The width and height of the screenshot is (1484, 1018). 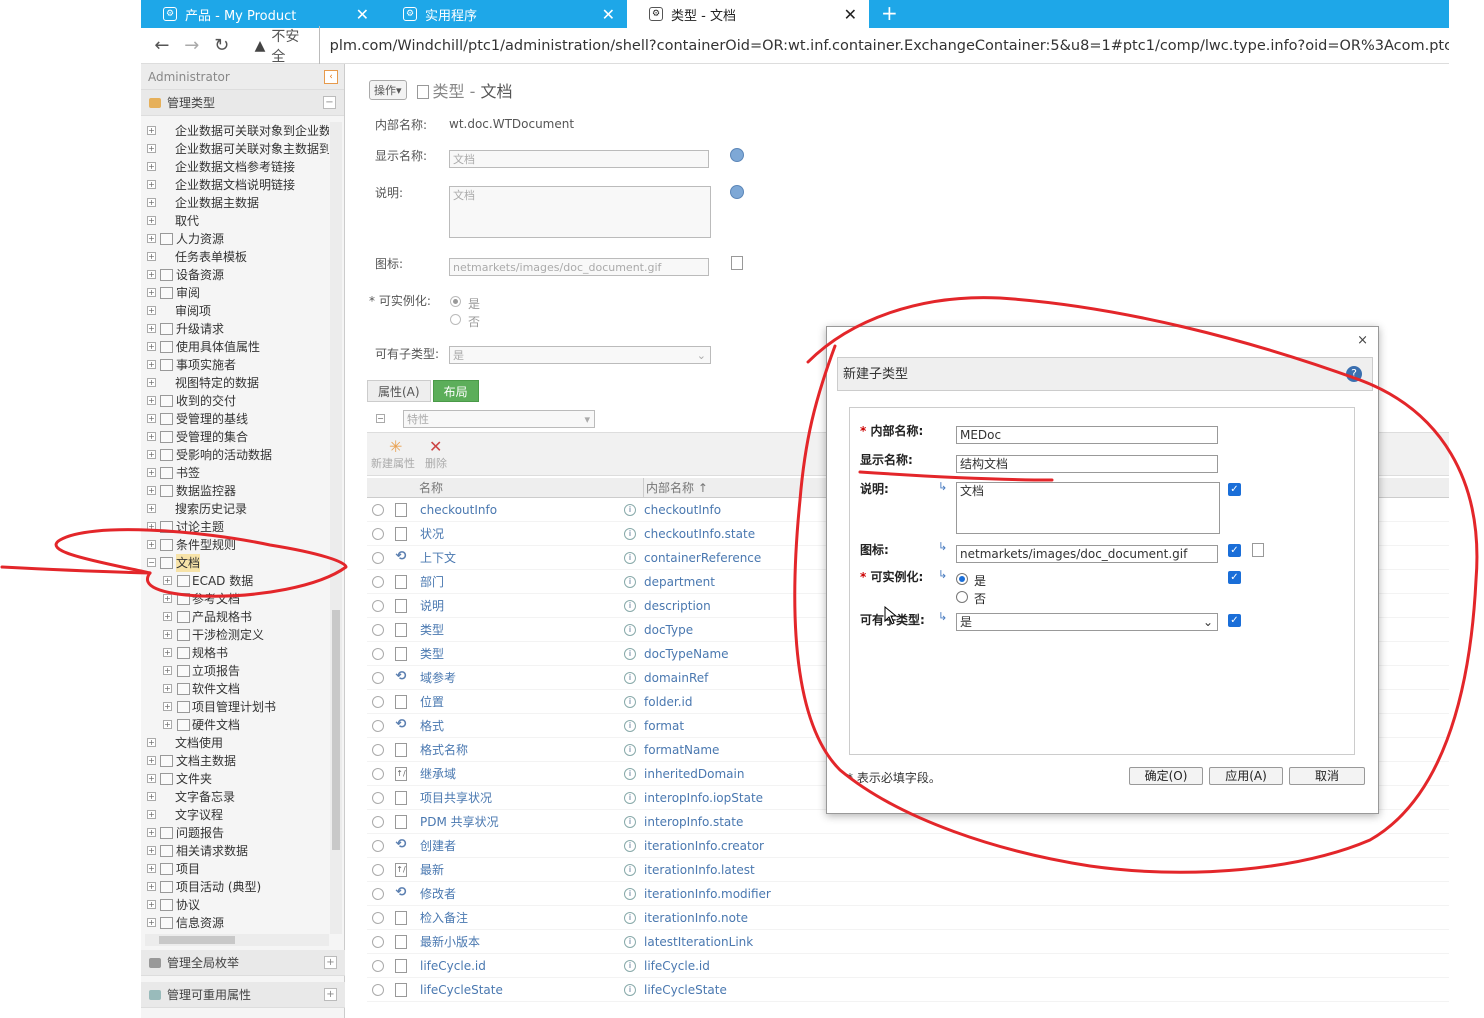 What do you see at coordinates (235, 581) in the screenshot?
I see `tree-item: + ECAD 数据` at bounding box center [235, 581].